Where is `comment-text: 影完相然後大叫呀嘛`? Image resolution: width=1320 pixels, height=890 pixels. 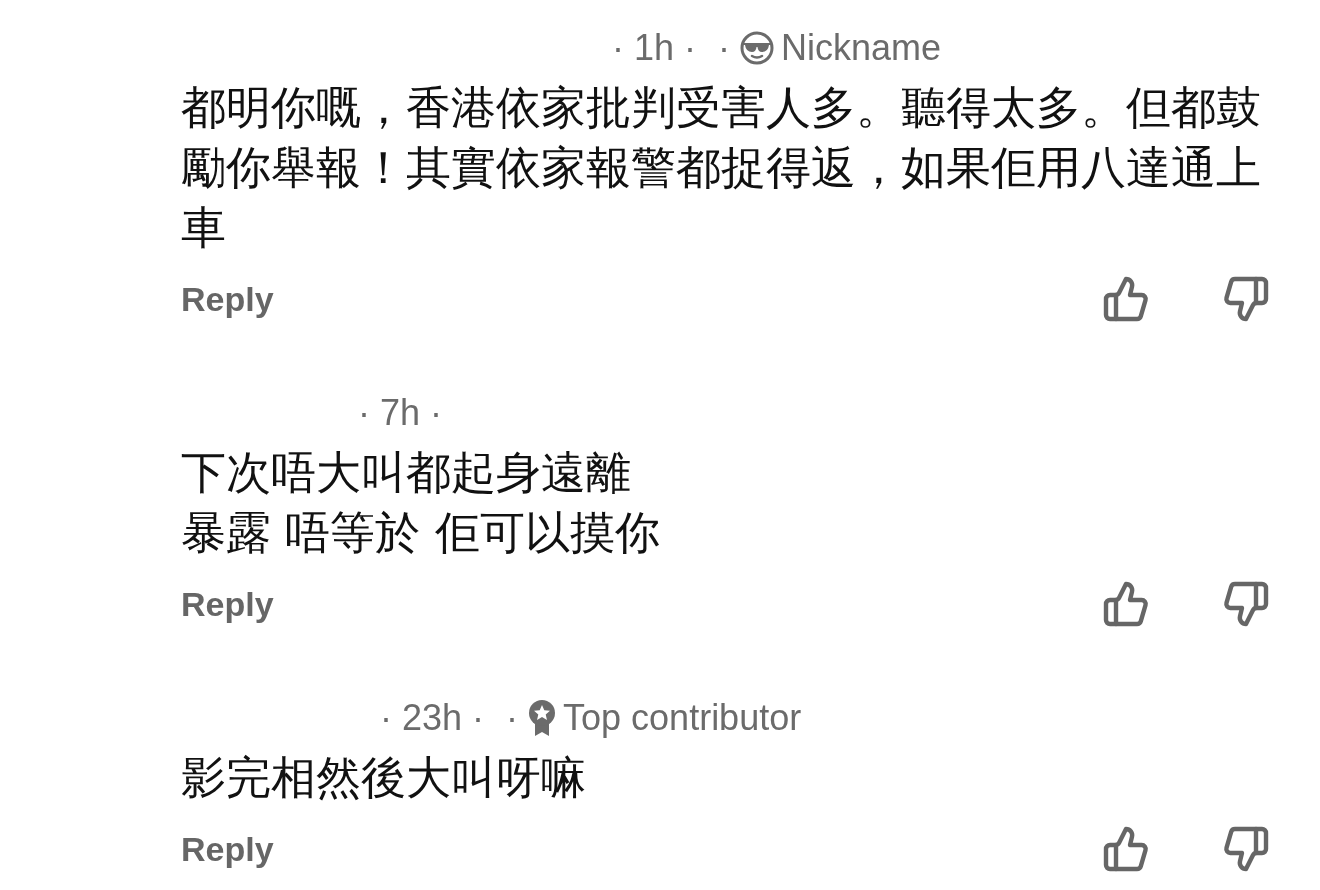 comment-text: 影完相然後大叫呀嘛 is located at coordinates (383, 778).